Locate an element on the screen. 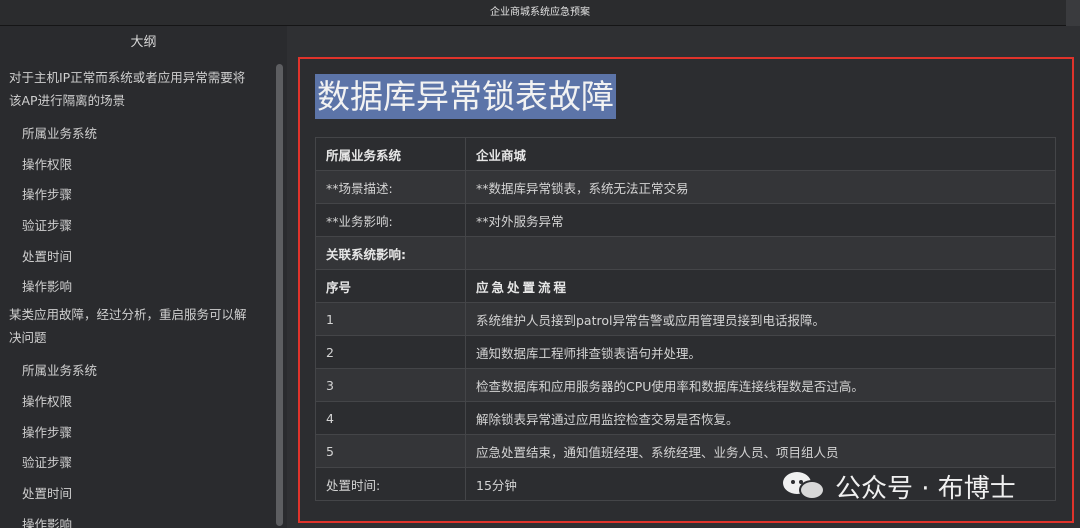  table-cell: 5 is located at coordinates (390, 451).